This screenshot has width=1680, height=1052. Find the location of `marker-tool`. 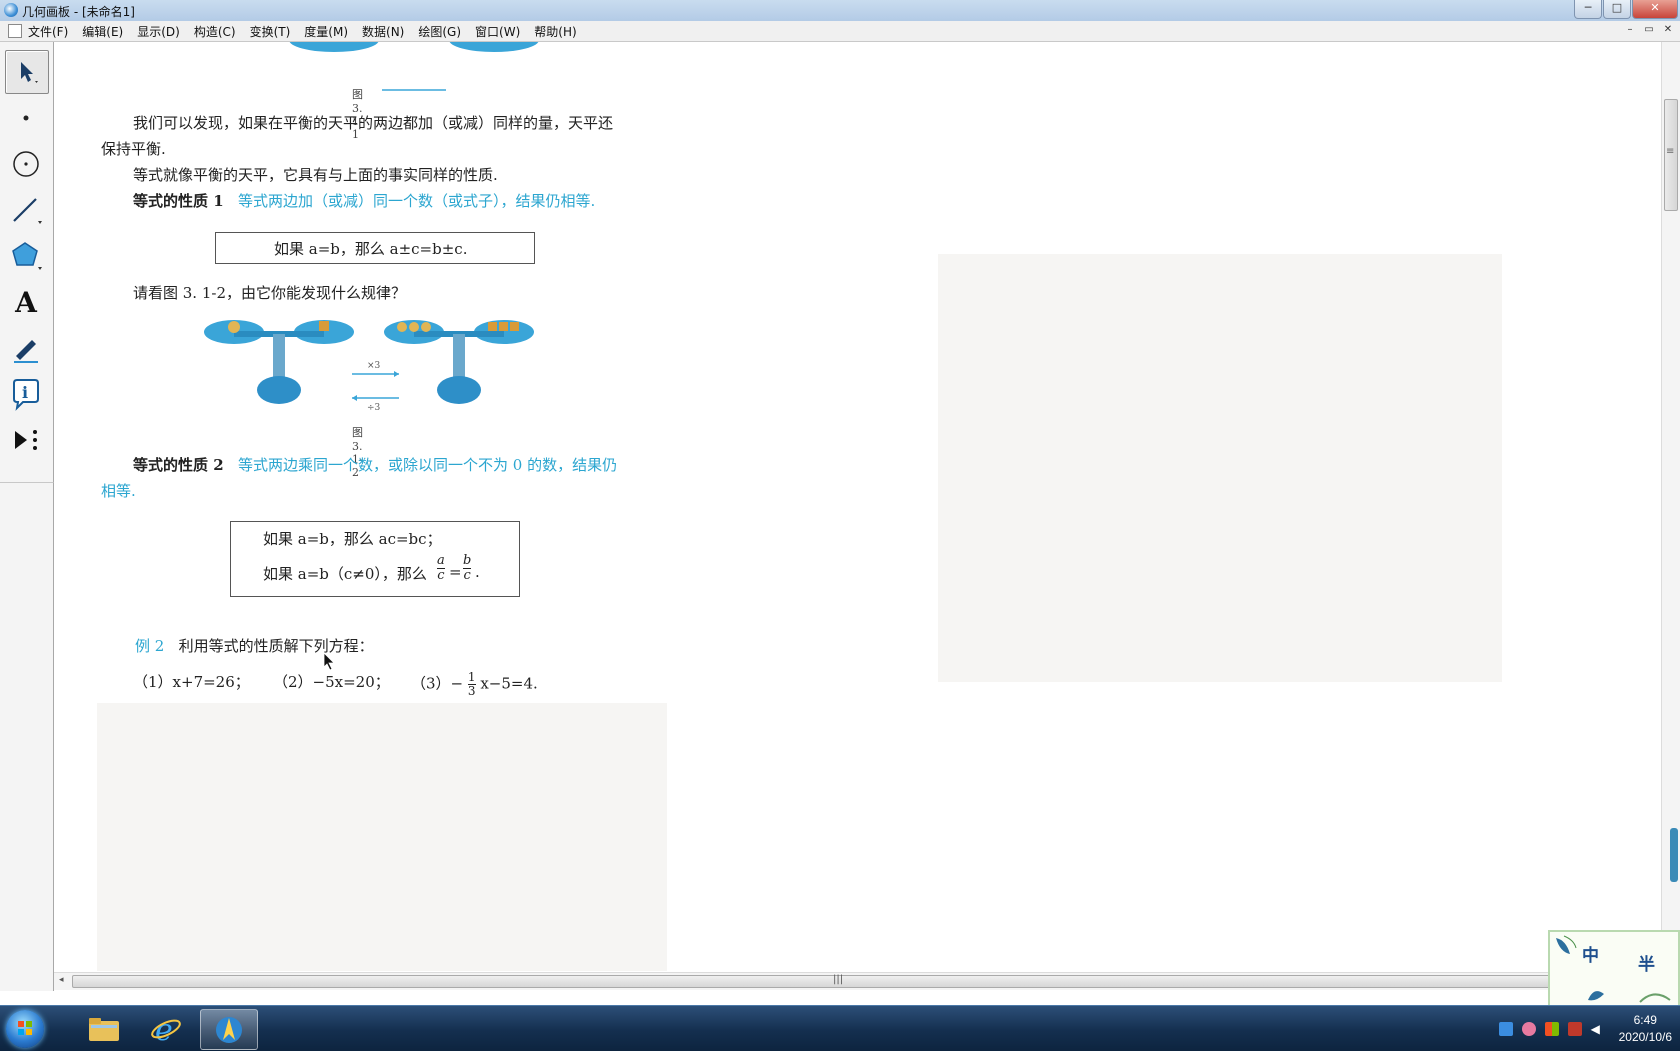

marker-tool is located at coordinates (26, 348).